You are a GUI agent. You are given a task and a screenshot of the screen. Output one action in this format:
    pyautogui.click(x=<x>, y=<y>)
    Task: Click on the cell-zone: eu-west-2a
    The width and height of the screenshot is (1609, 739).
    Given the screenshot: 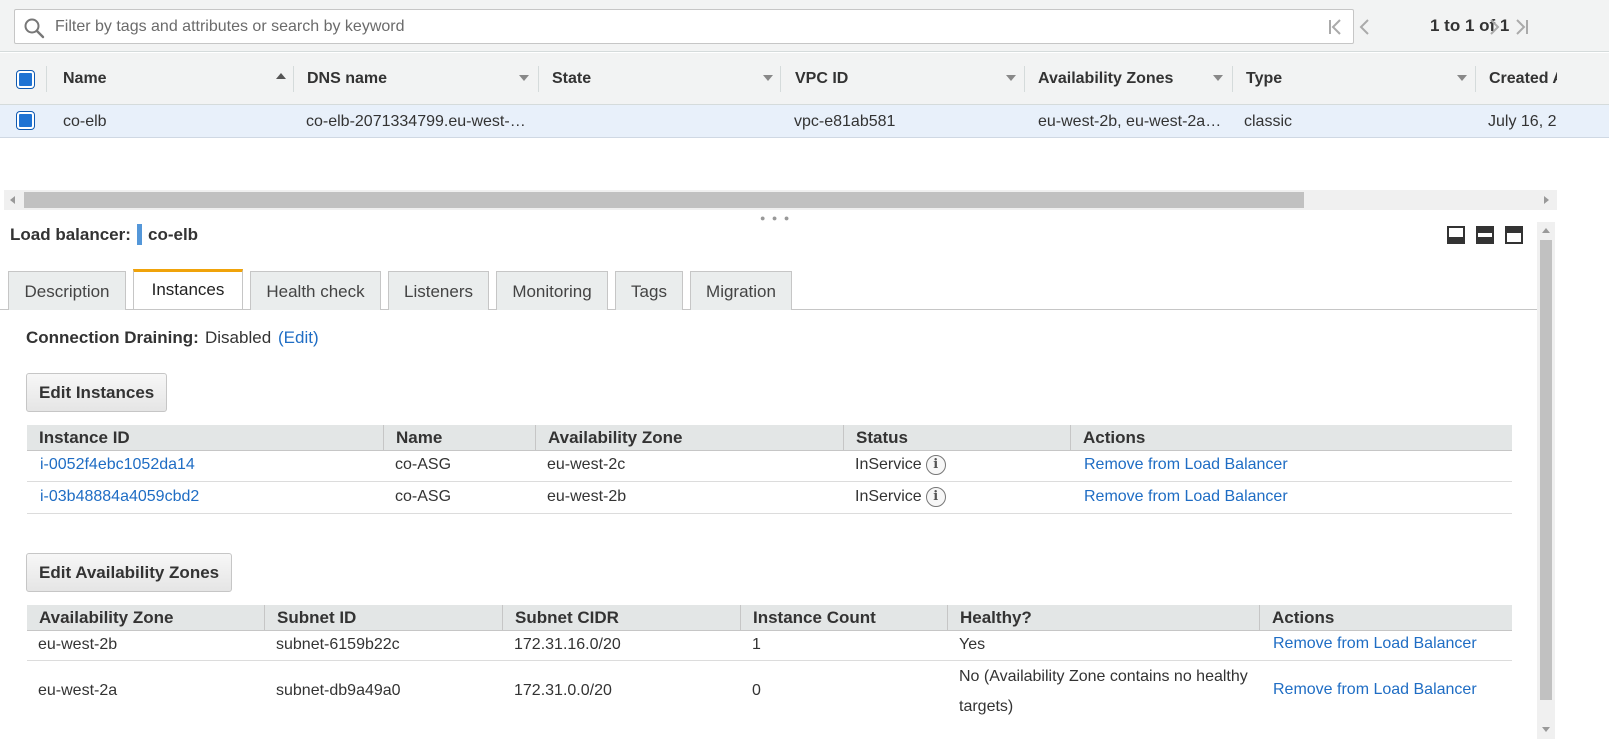 What is the action you would take?
    pyautogui.click(x=78, y=690)
    